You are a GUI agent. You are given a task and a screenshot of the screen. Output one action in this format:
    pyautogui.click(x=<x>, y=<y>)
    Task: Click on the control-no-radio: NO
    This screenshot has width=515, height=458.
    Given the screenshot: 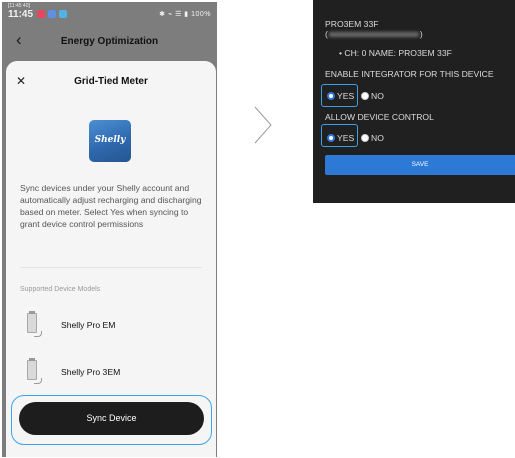 What is the action you would take?
    pyautogui.click(x=372, y=138)
    